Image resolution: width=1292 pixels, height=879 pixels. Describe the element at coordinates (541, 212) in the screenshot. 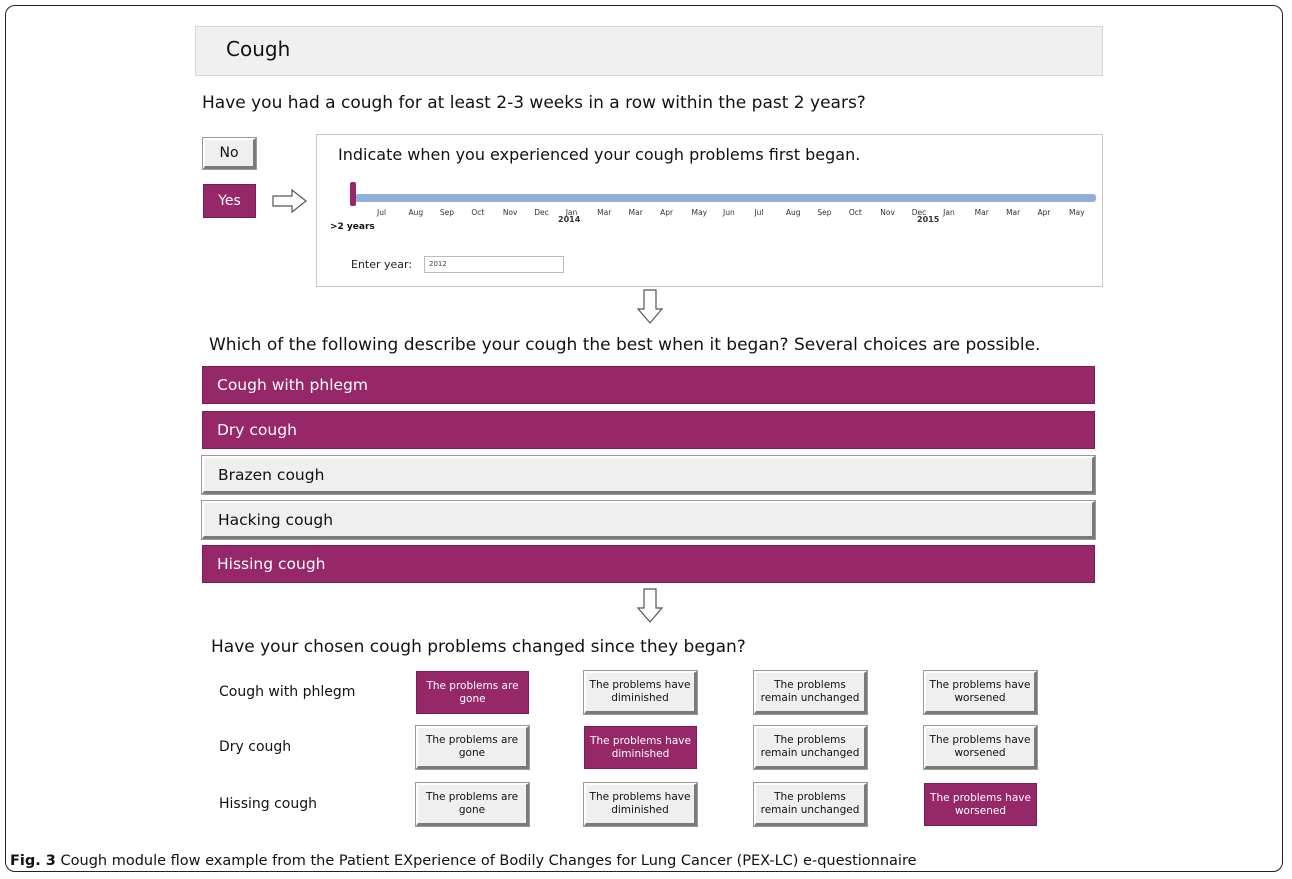

I see `timeline-month-label: Dec` at that location.